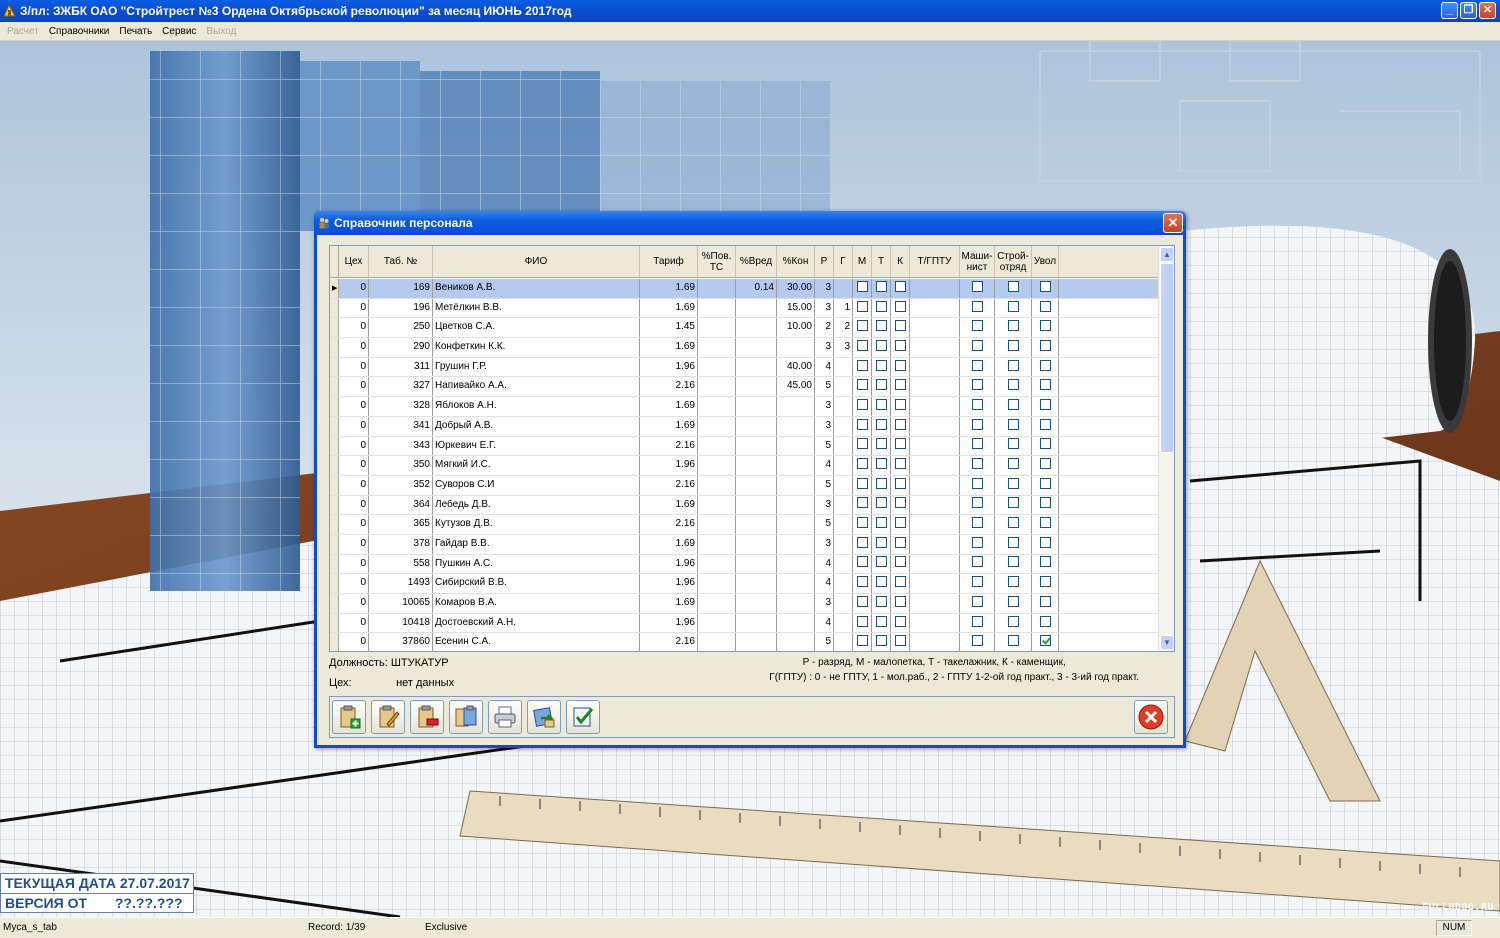 The height and width of the screenshot is (938, 1500). I want to click on cell-tab: 352, so click(401, 485).